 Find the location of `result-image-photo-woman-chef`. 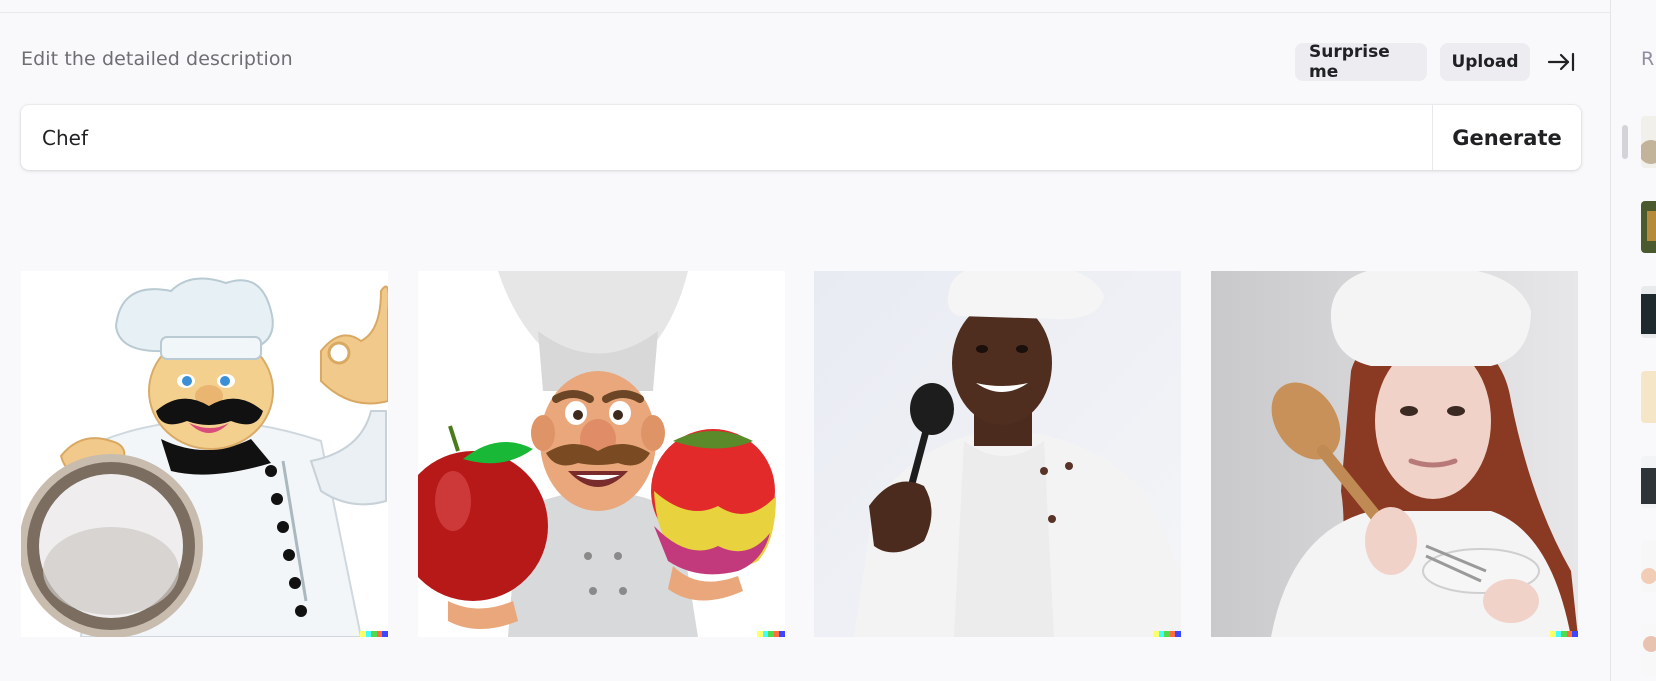

result-image-photo-woman-chef is located at coordinates (1394, 454).